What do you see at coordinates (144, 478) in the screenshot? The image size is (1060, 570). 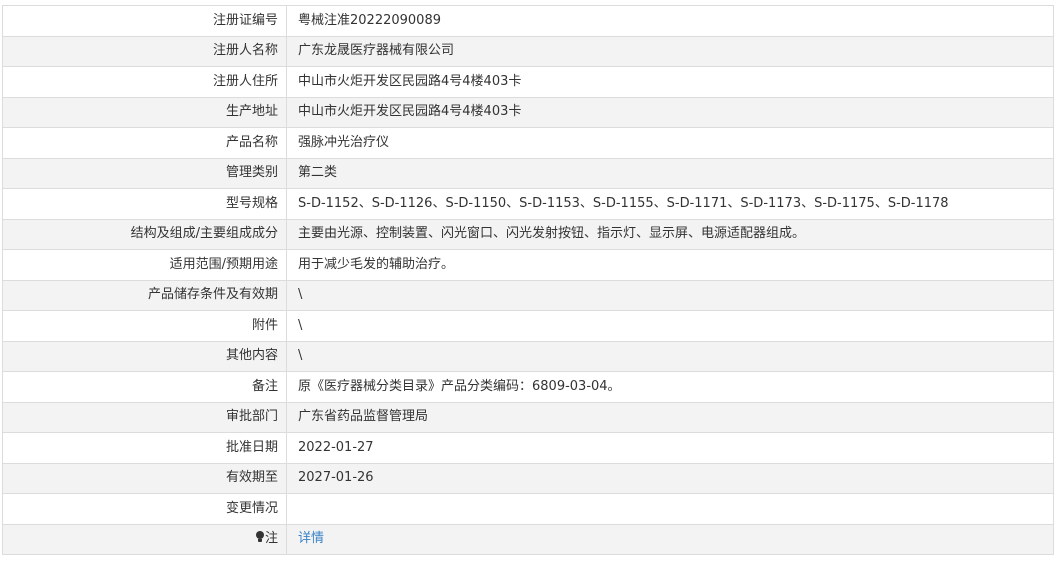 I see `label-valid-until: 有效期至` at bounding box center [144, 478].